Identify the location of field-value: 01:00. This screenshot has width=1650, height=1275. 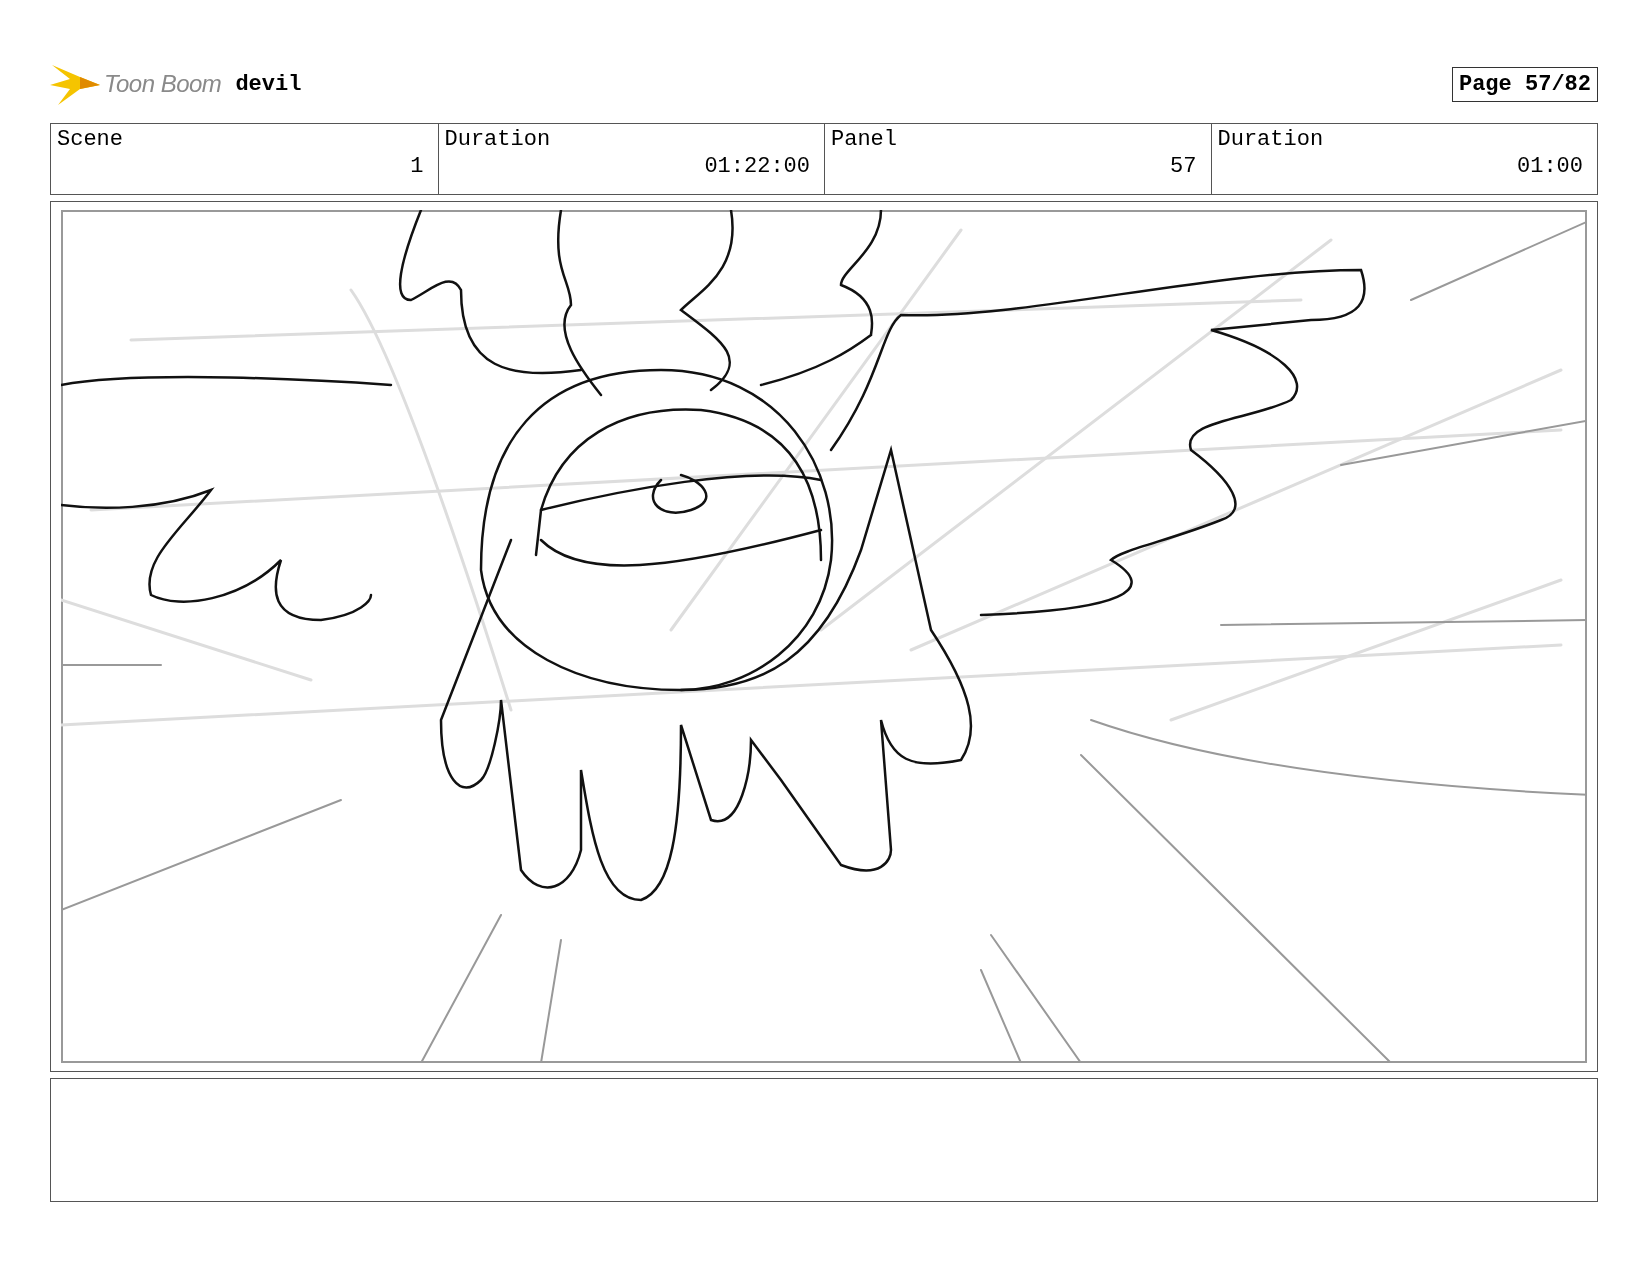
(1550, 166).